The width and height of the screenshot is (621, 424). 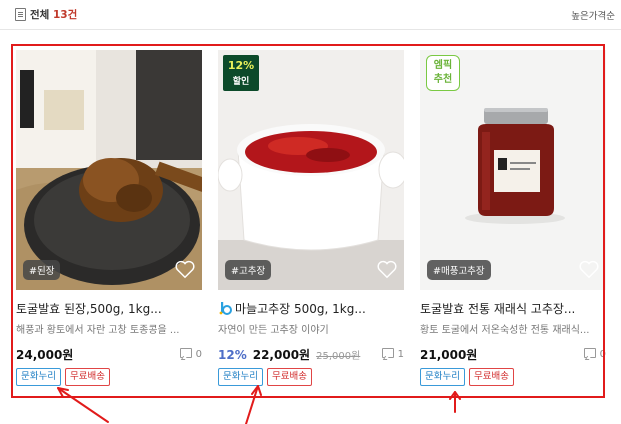 I want to click on list-header: 전체 13건 높은가격순, so click(x=310, y=15).